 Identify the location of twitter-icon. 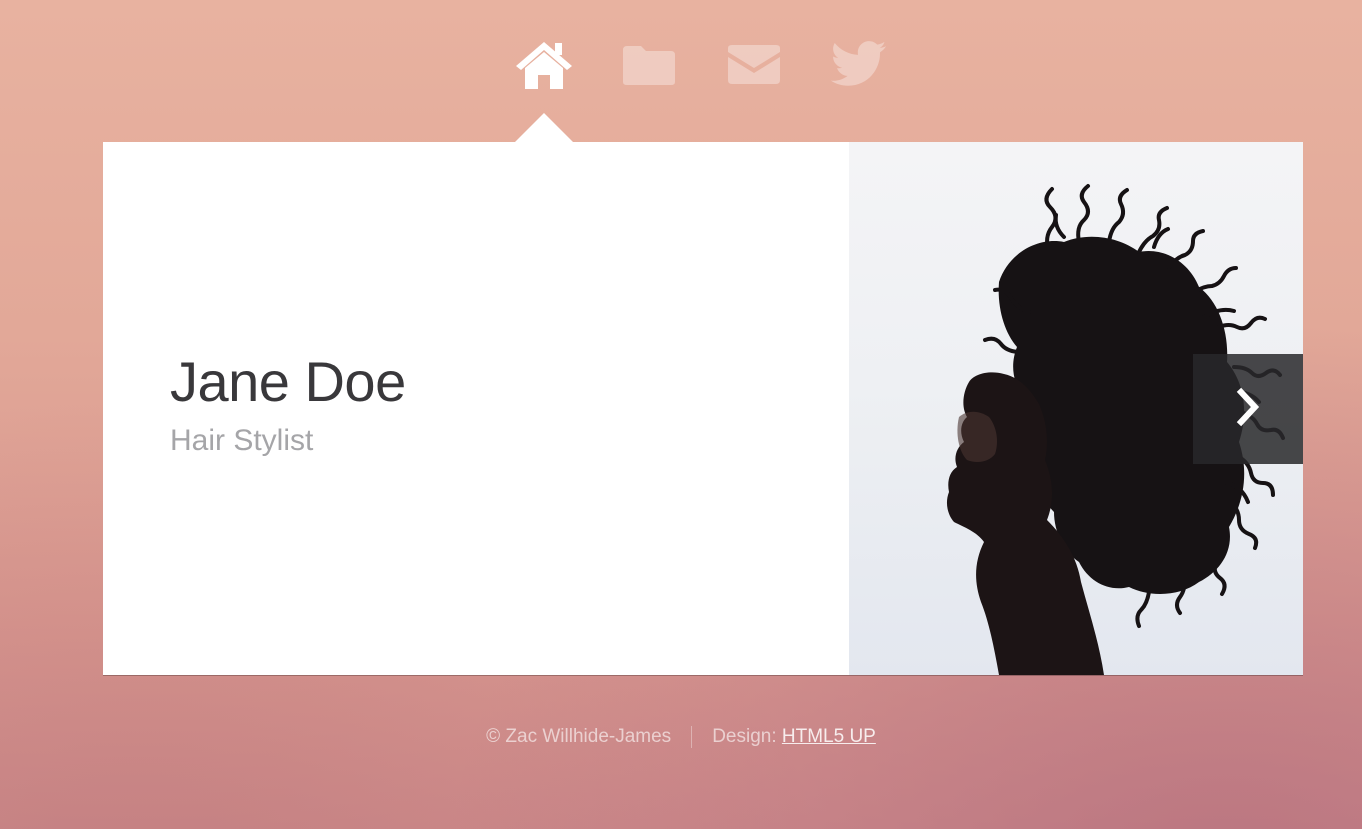
(859, 64).